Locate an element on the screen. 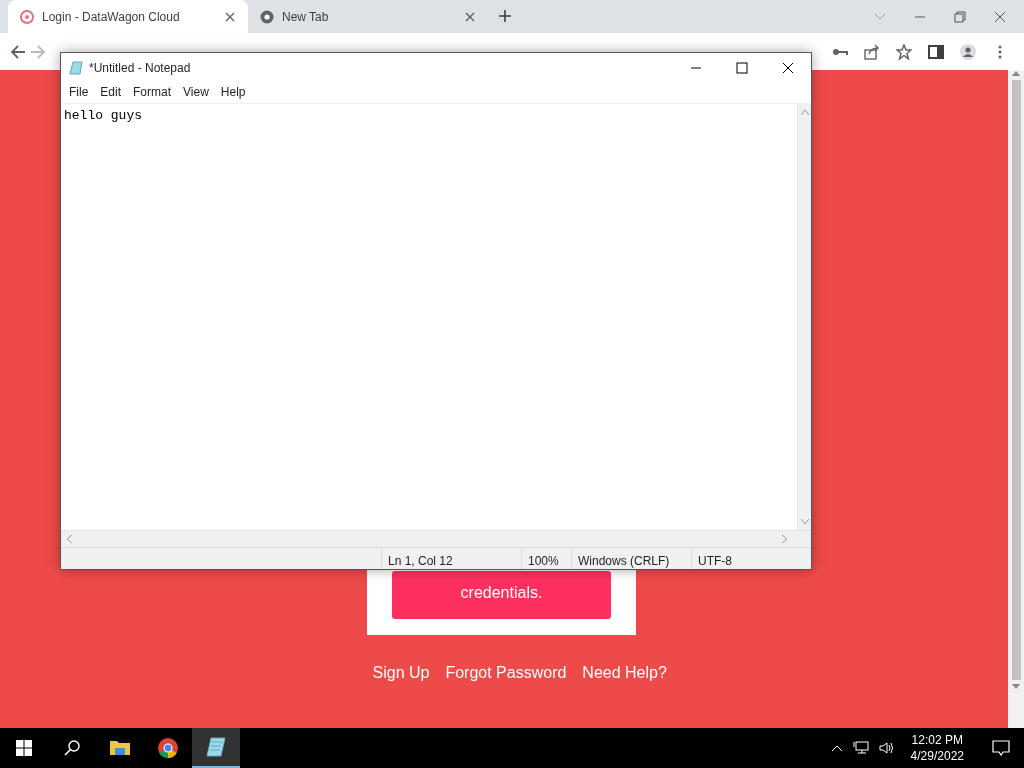 This screenshot has height=768, width=1024. window-title: *Untitled - Notepad is located at coordinates (140, 68).